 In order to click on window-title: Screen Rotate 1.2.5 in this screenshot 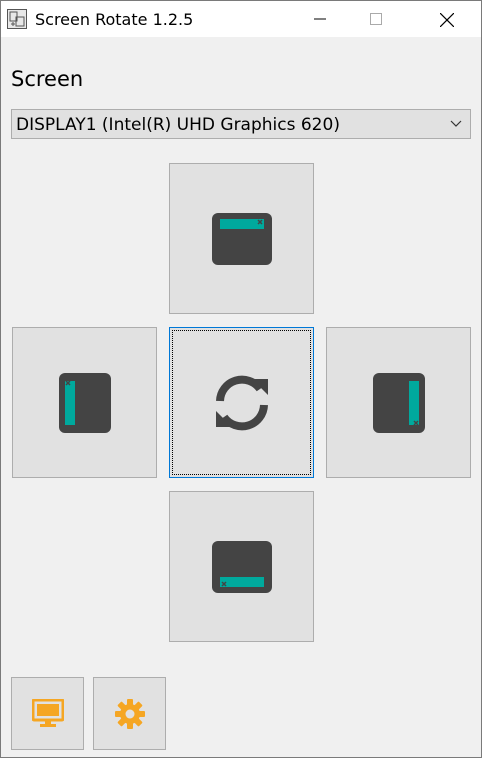, I will do `click(114, 19)`.